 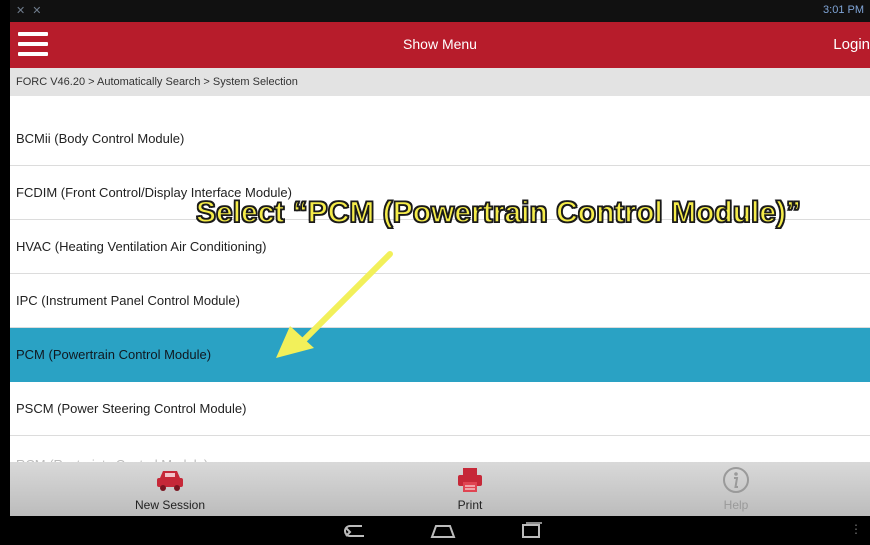 I want to click on bottom-toolbar: New Session Print Help, so click(x=440, y=489).